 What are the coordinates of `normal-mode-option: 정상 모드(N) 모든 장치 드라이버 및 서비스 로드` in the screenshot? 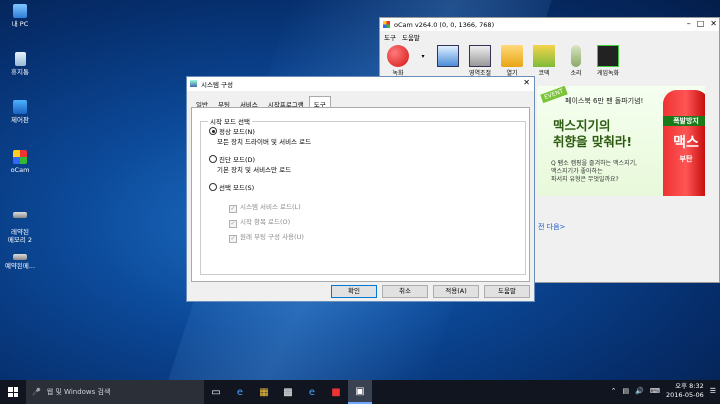 It's located at (260, 137).